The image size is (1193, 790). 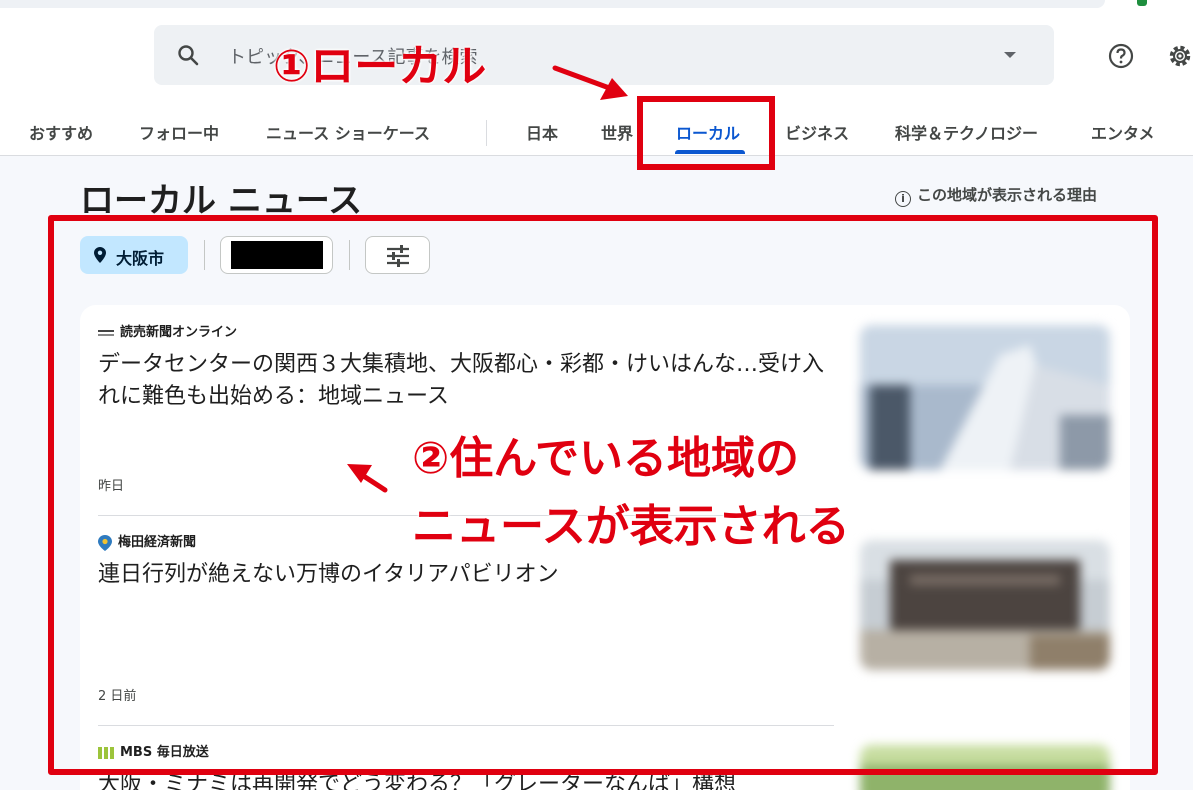 I want to click on annotation-arrow-to-tab, so click(x=590, y=82).